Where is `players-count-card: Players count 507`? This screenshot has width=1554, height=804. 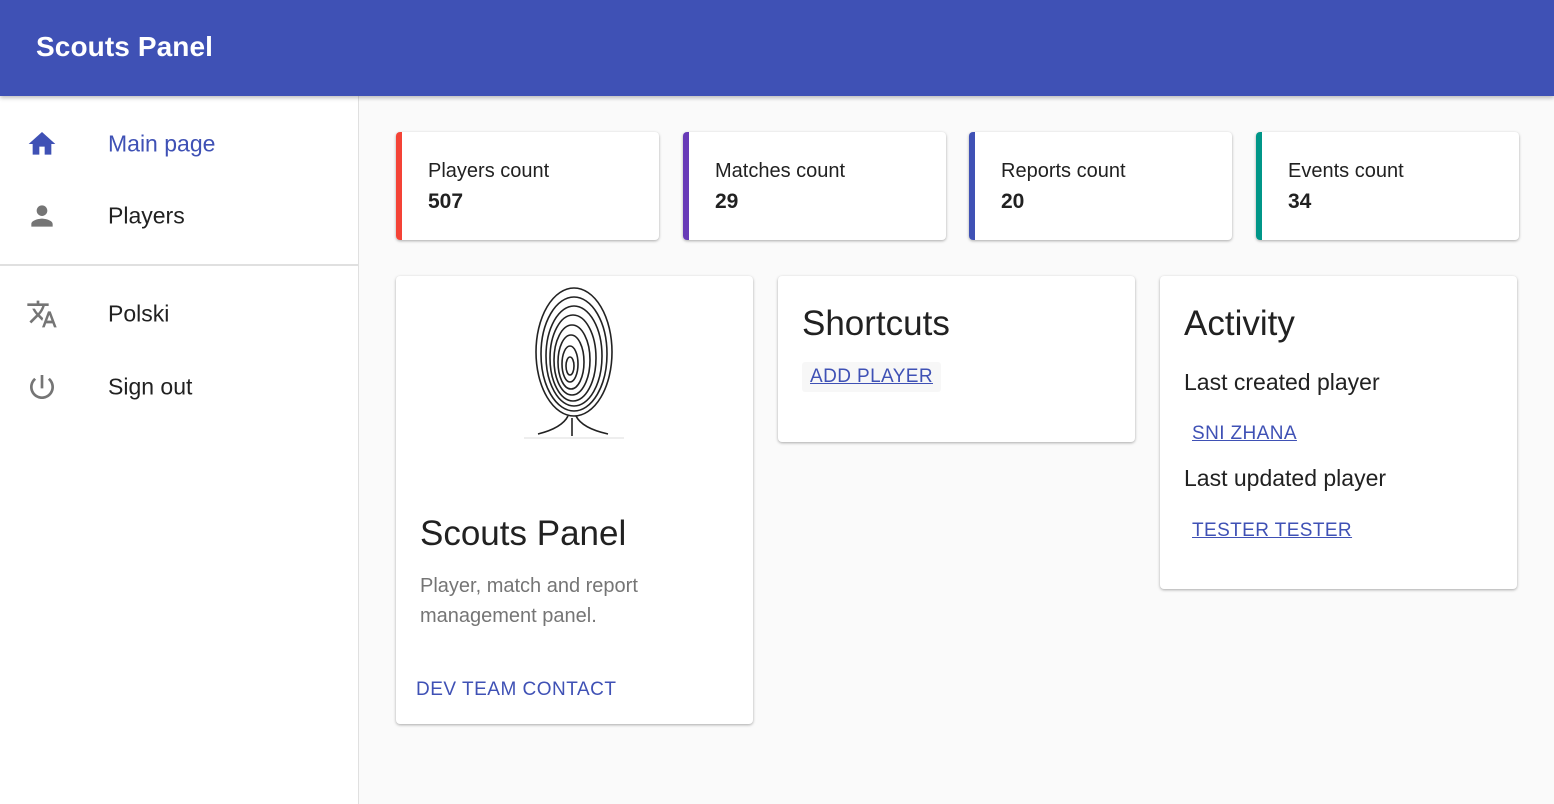 players-count-card: Players count 507 is located at coordinates (527, 186).